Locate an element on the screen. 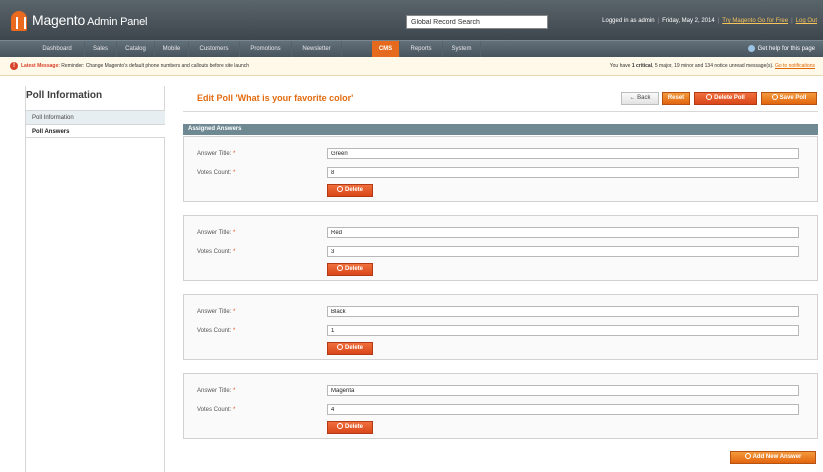  delete-poll-button: Delete Poll is located at coordinates (725, 98).